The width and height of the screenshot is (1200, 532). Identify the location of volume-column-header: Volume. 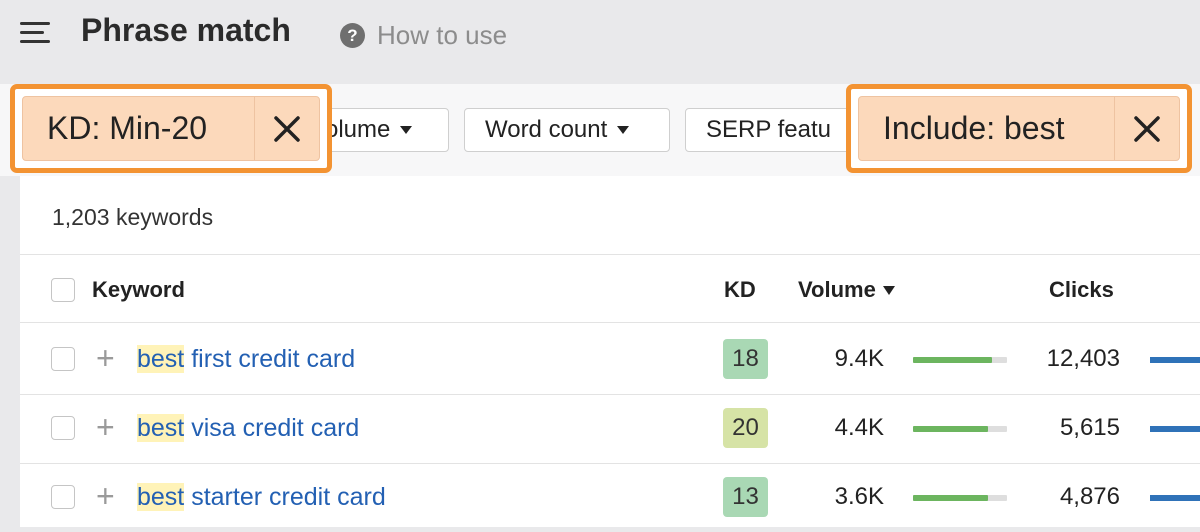
(846, 290).